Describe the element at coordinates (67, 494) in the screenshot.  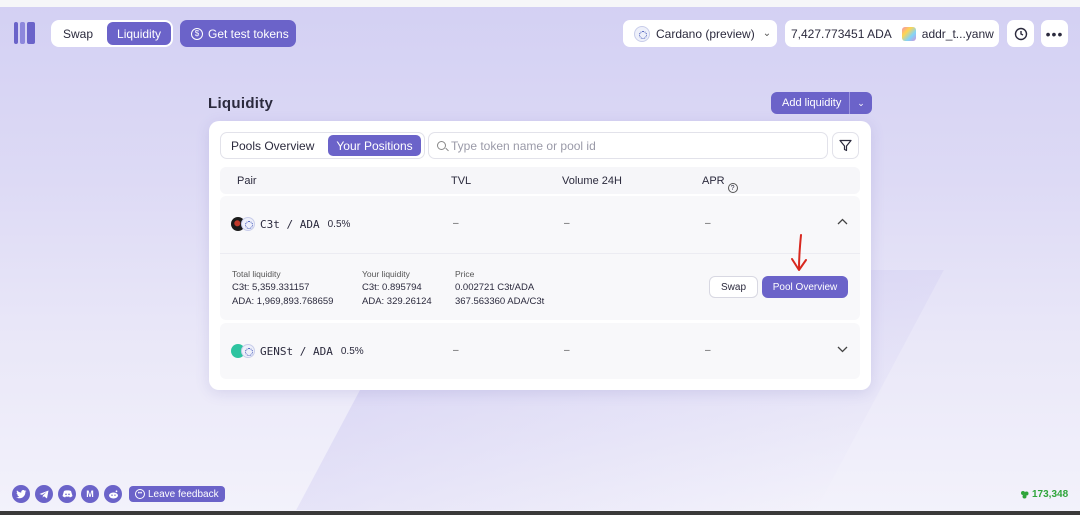
I see `discord-icon` at that location.